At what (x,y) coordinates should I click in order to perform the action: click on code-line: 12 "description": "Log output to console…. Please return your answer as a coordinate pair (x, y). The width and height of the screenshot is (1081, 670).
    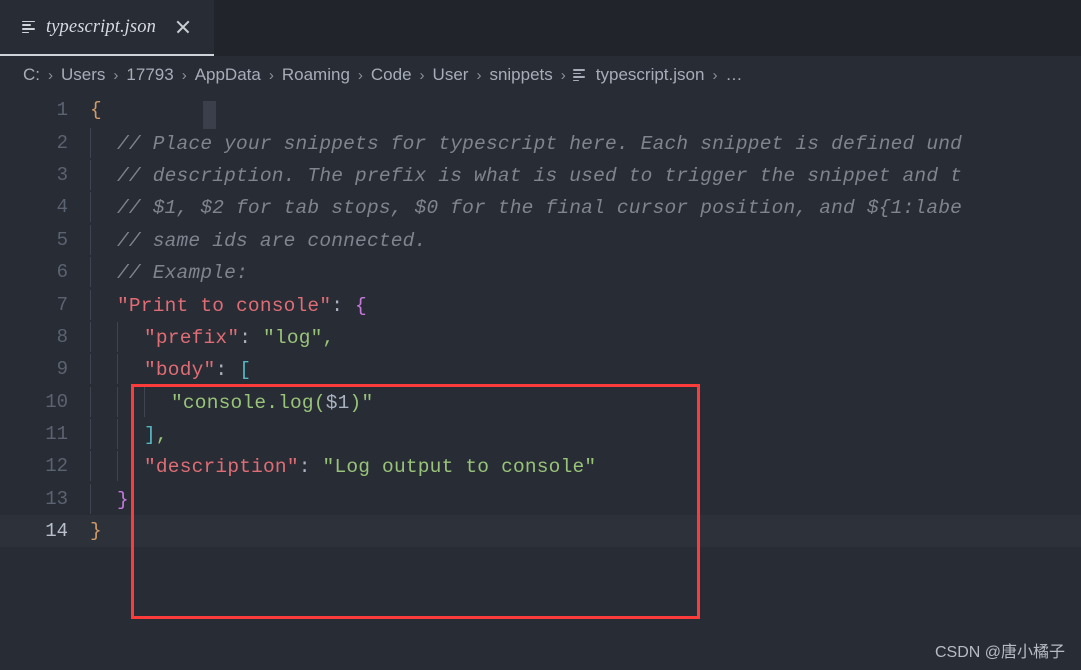
    Looking at the image, I should click on (540, 466).